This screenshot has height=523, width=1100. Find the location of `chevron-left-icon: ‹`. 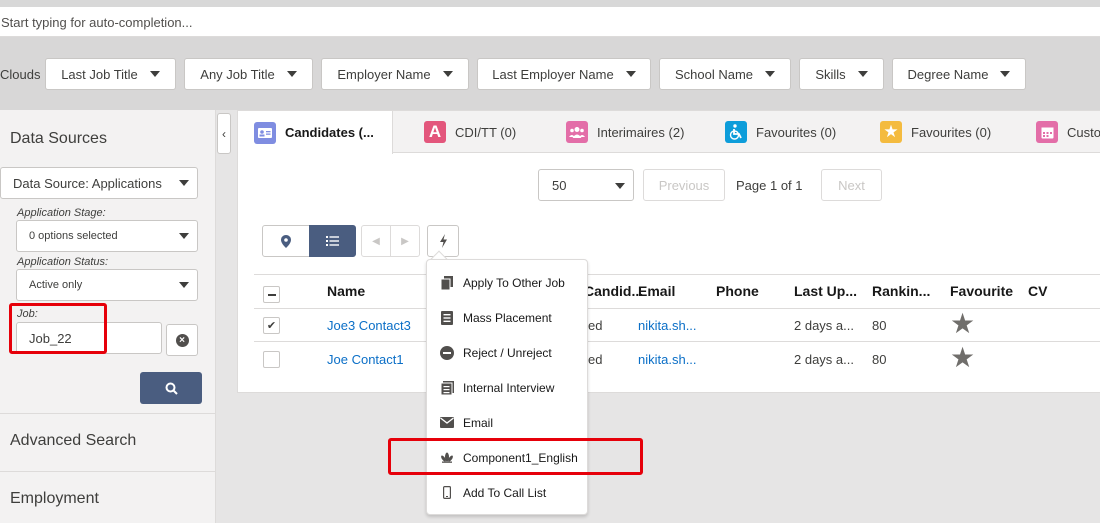

chevron-left-icon: ‹ is located at coordinates (224, 133).